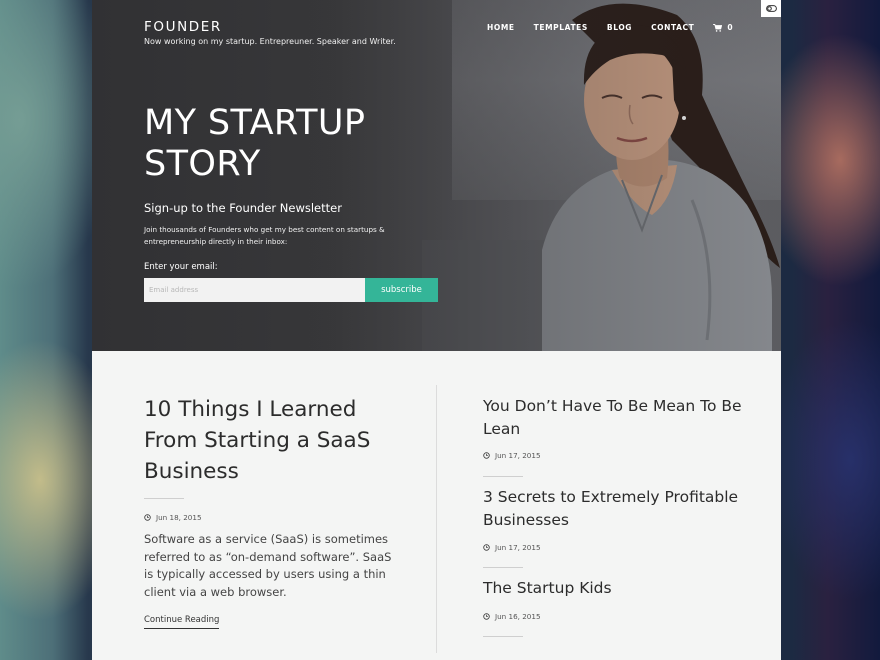  I want to click on cart-icon, so click(718, 27).